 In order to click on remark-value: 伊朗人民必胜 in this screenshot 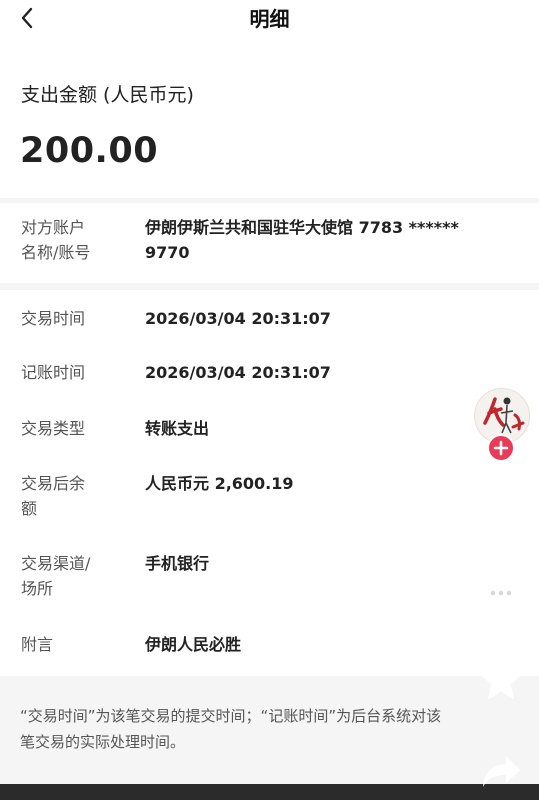, I will do `click(193, 644)`.